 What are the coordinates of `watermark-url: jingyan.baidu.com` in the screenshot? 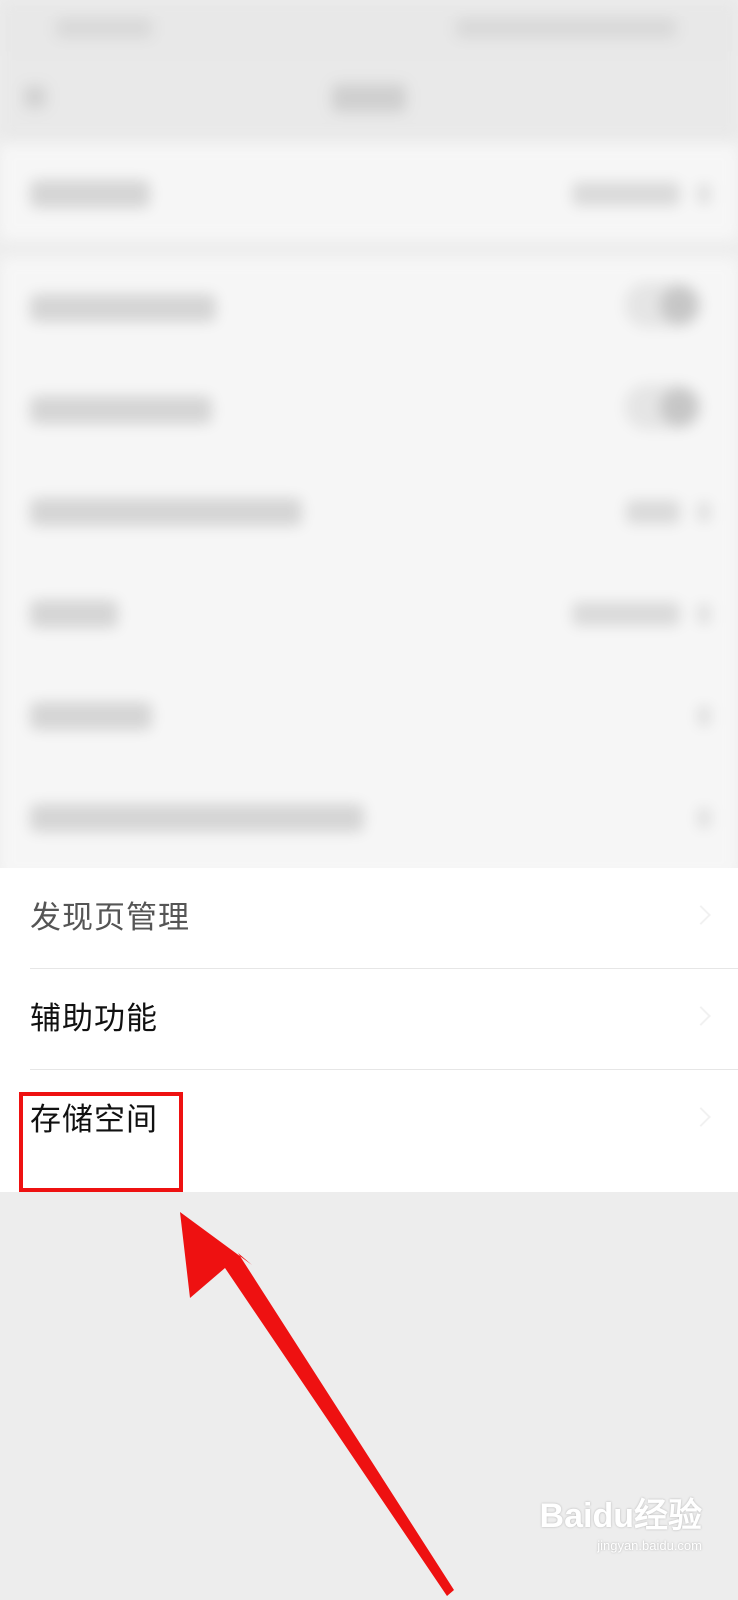 It's located at (649, 1545).